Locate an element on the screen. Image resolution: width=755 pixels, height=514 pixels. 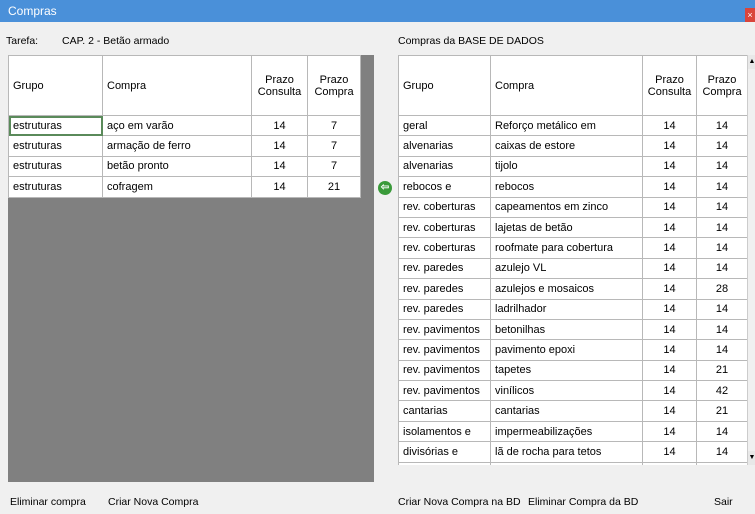
table-row: rev. paredes azulejos e mosaicos 14 28 is located at coordinates (572, 289).